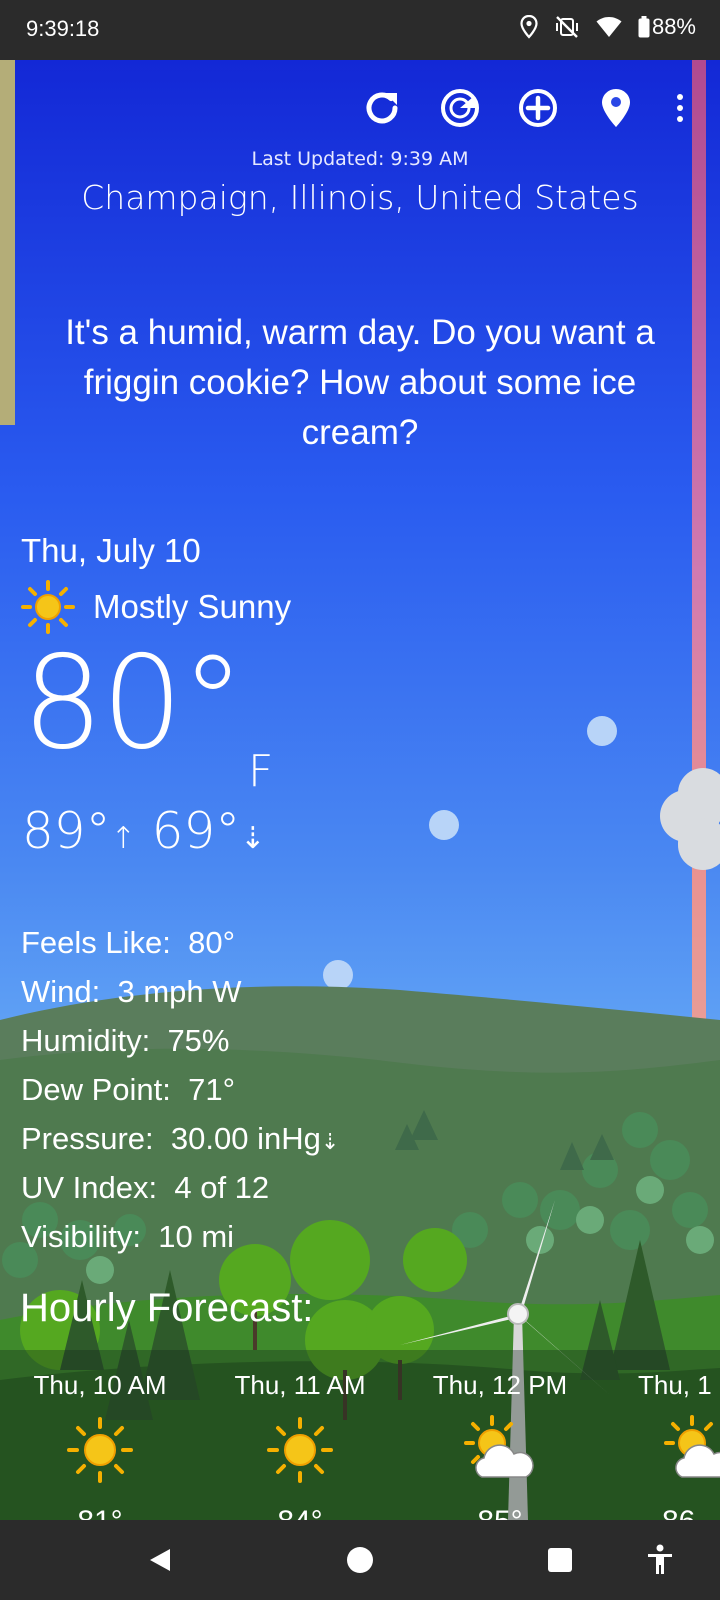 The width and height of the screenshot is (720, 1600). I want to click on detail-label: Visibility:, so click(81, 1236).